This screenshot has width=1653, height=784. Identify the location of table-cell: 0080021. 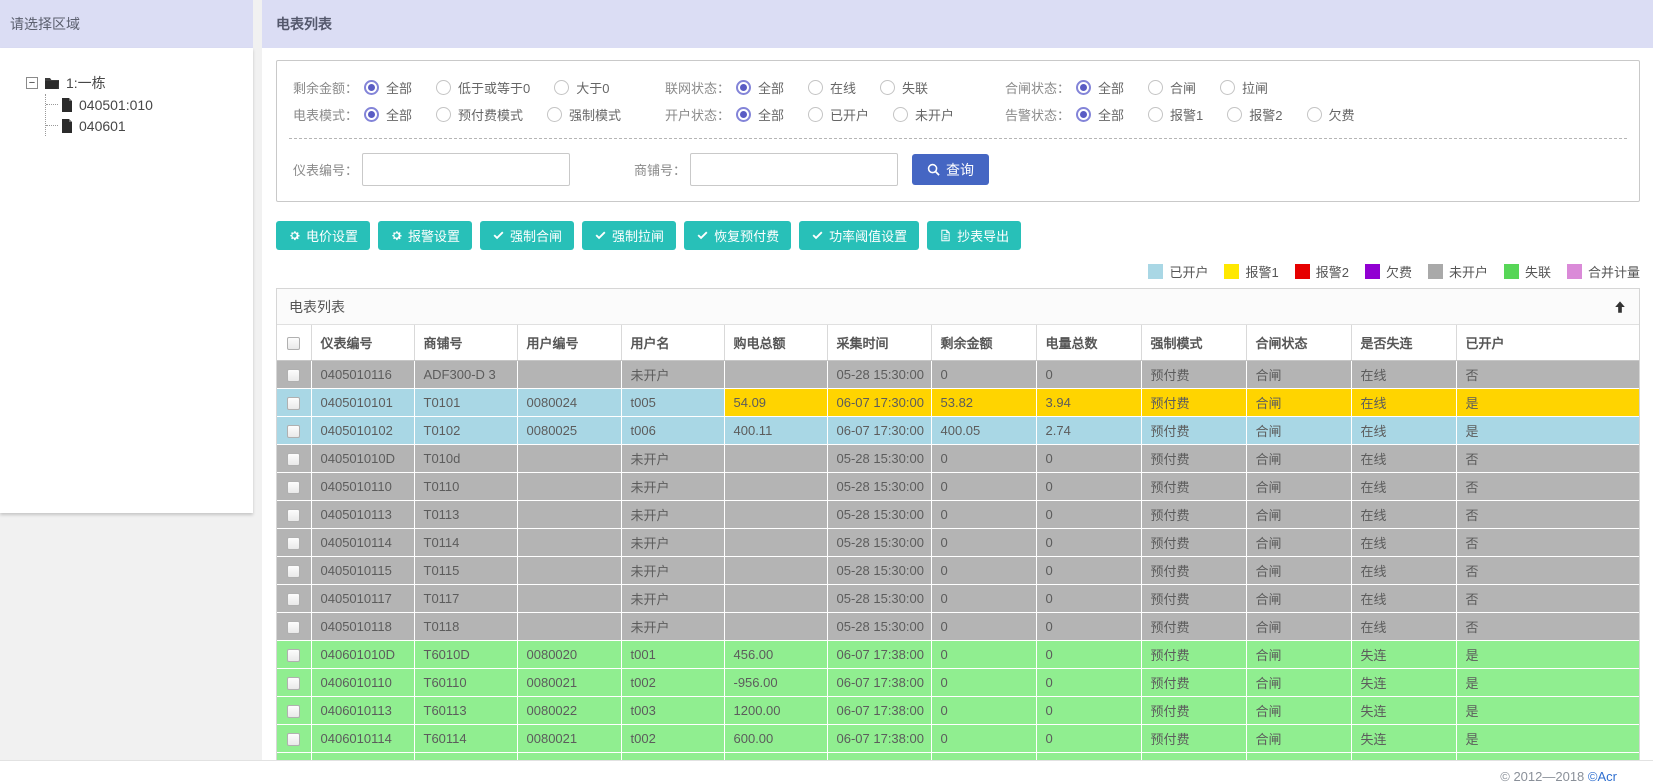
(569, 682).